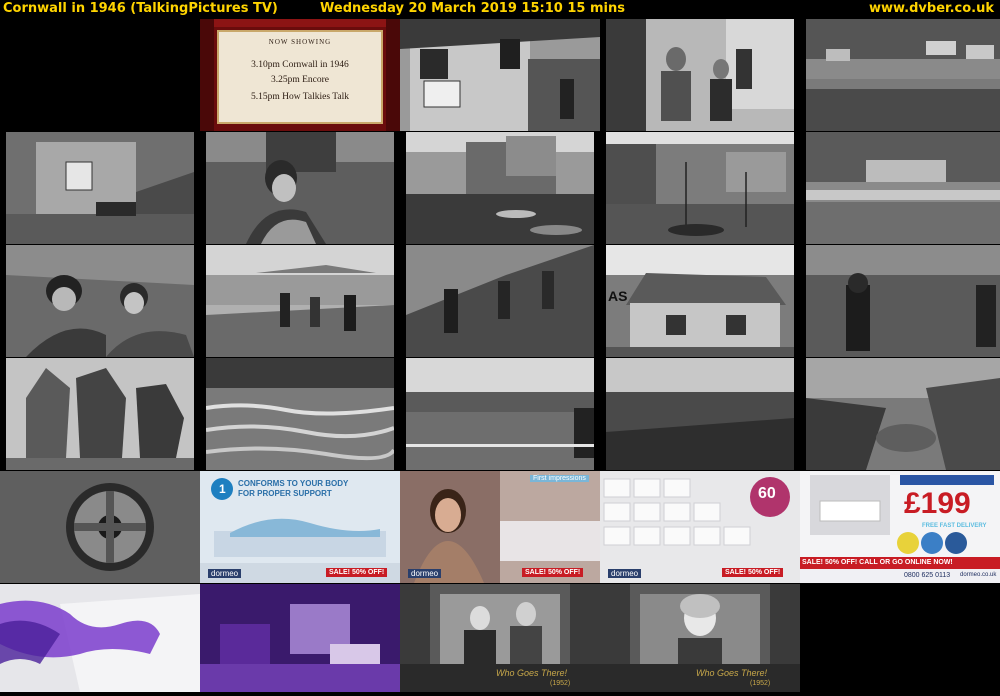 The width and height of the screenshot is (1000, 696). Describe the element at coordinates (100, 527) in the screenshot. I see `thumbnail-film-reel` at that location.